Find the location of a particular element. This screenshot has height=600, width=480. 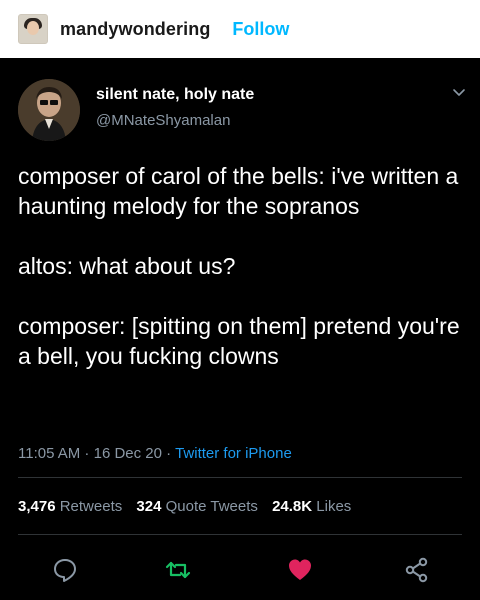

likes-stat: 24.8K Likes is located at coordinates (311, 506).